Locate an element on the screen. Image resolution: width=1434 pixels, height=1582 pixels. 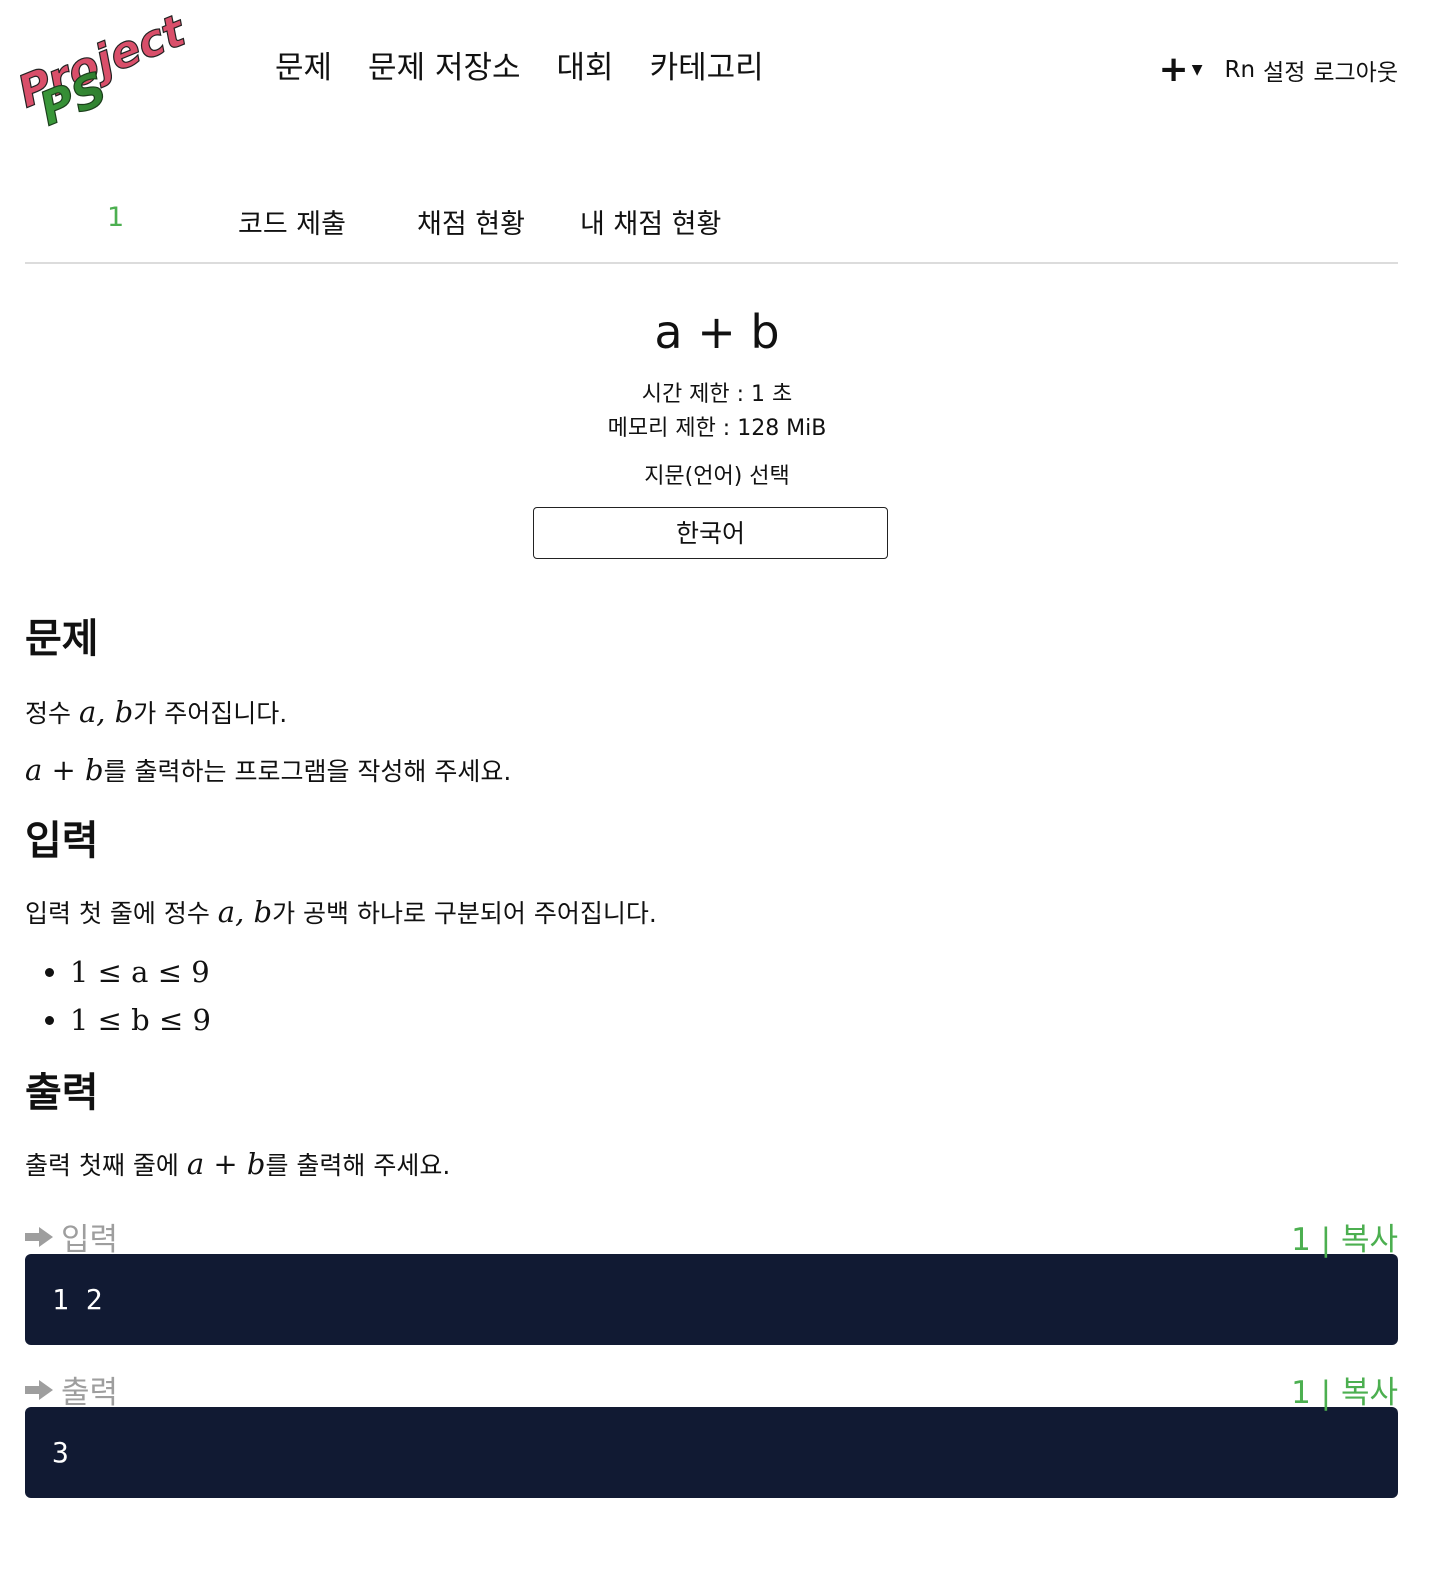
sample-output-label: 출력 is located at coordinates (71, 1389).